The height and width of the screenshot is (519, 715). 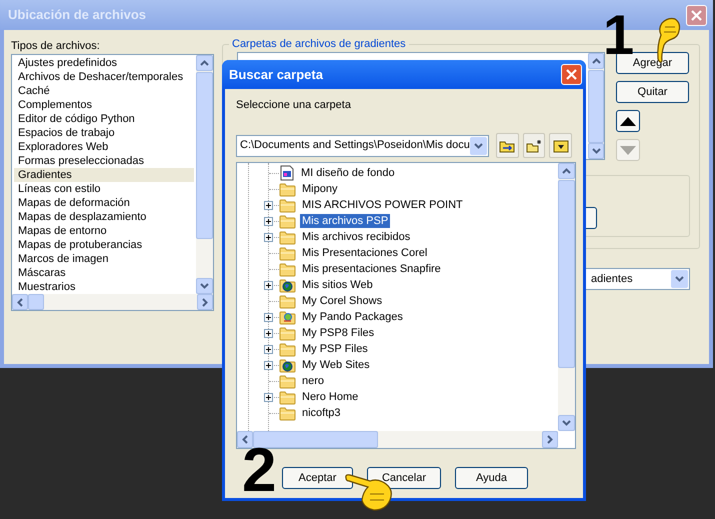 What do you see at coordinates (104, 217) in the screenshot?
I see `list-item: Mapas de desplazamiento` at bounding box center [104, 217].